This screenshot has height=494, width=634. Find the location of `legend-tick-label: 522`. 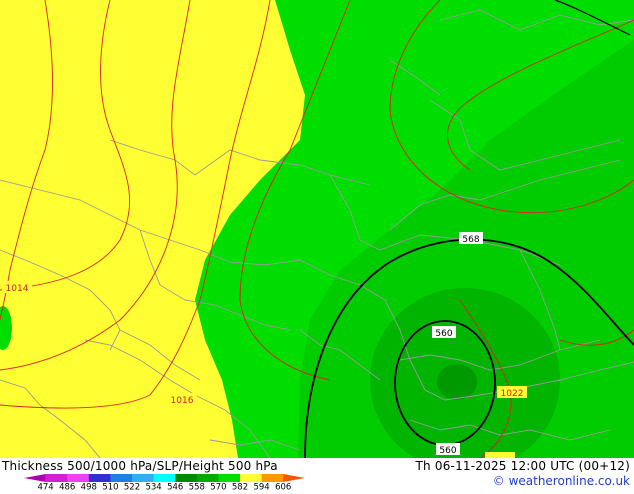

legend-tick-label: 522 is located at coordinates (132, 487).